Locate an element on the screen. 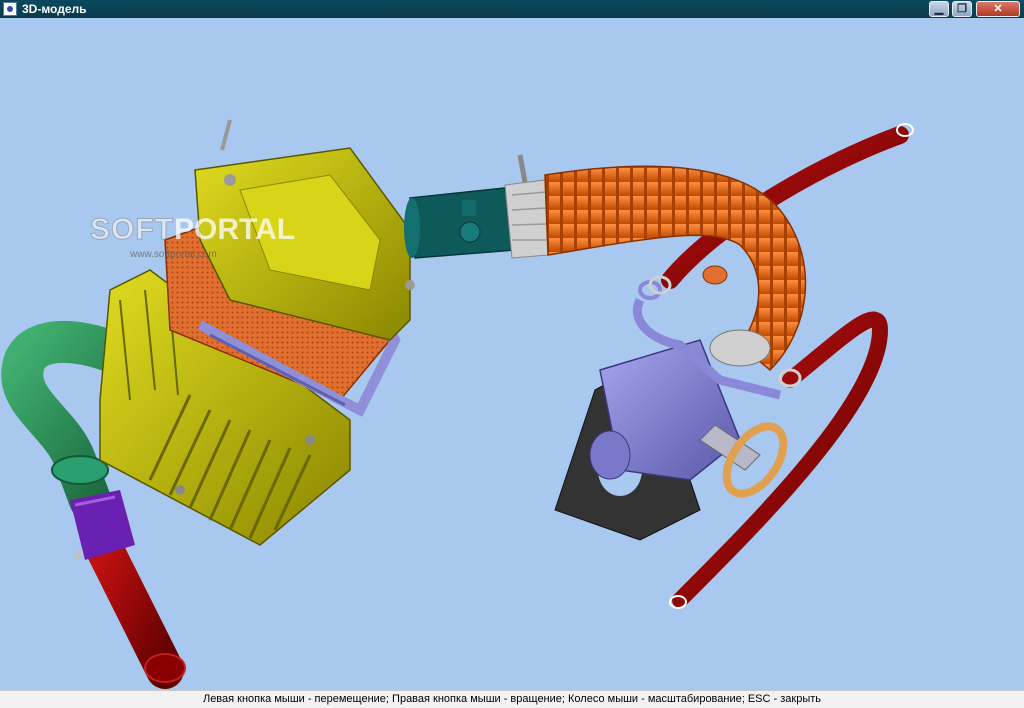 This screenshot has width=1024, height=708. maf-sensor is located at coordinates (460, 223).